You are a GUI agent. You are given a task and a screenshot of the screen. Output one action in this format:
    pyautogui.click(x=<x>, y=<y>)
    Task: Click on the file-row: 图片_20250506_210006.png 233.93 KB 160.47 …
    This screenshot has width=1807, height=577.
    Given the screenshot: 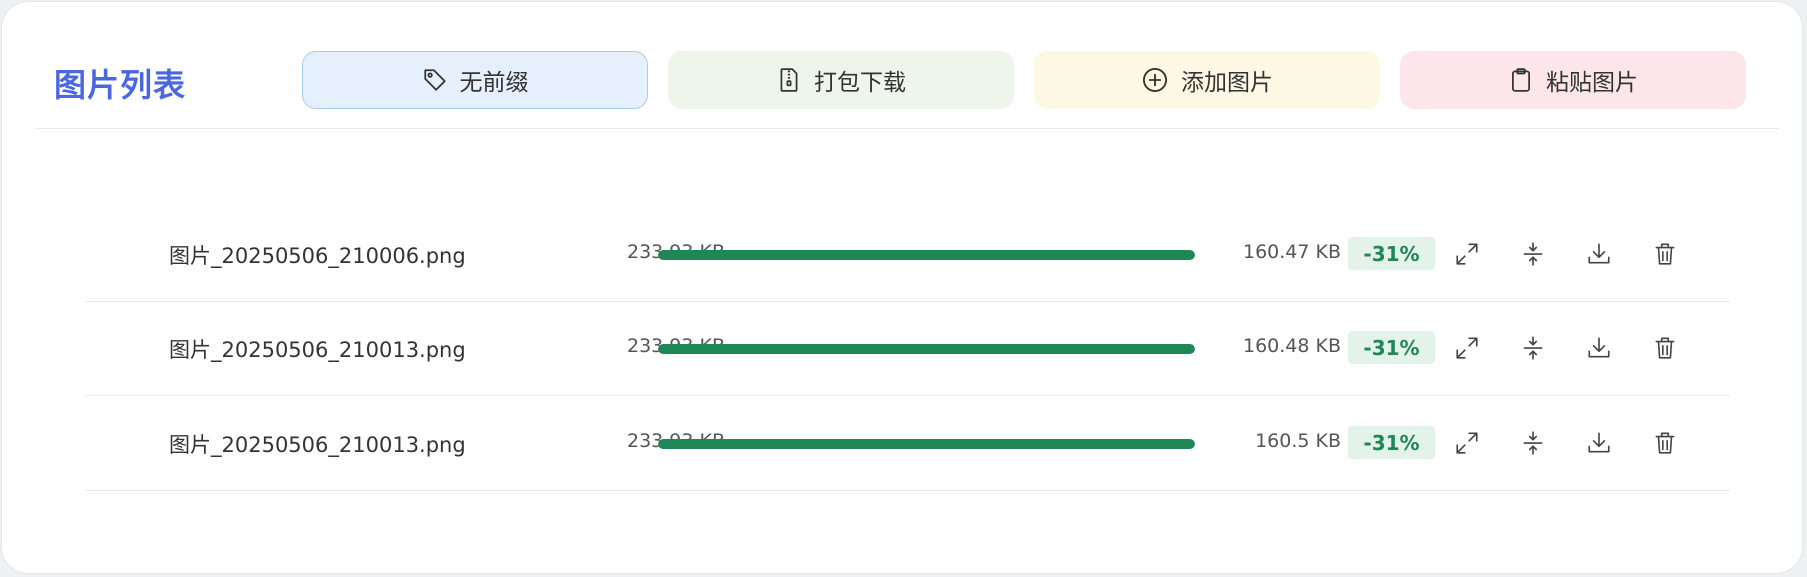 What is the action you would take?
    pyautogui.click(x=907, y=254)
    